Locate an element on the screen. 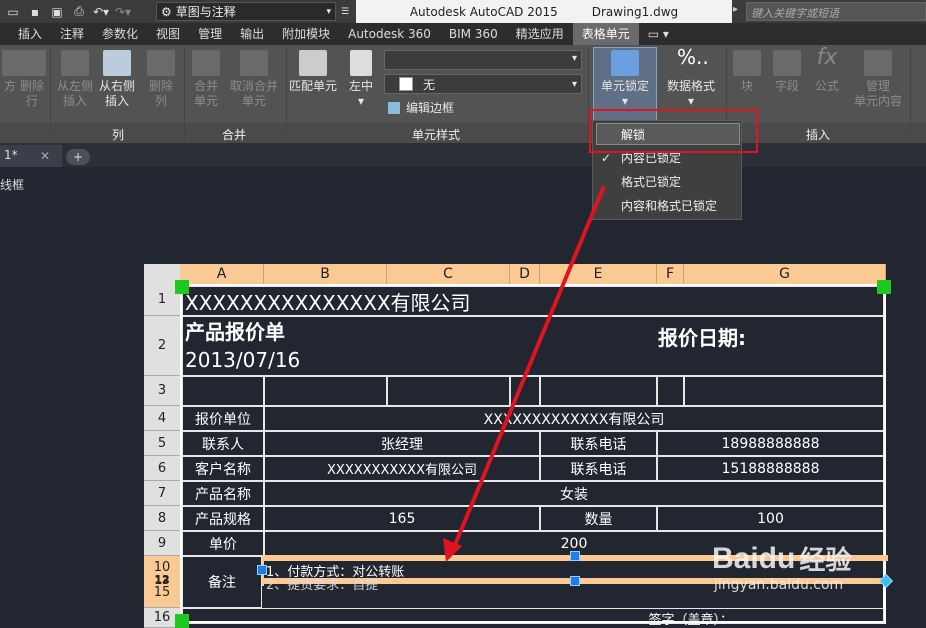 The height and width of the screenshot is (628, 926). row-header-4: 4 is located at coordinates (162, 418).